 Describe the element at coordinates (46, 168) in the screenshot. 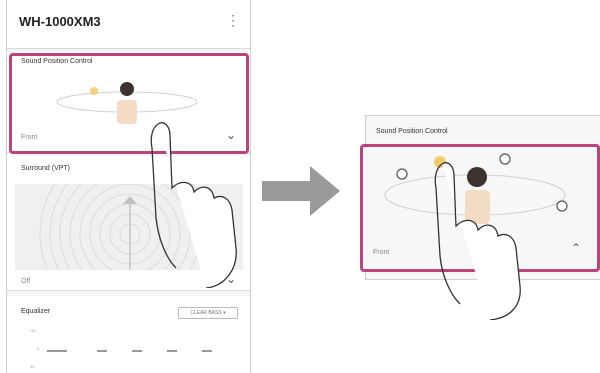

I see `surround-title: Surround (VPT)` at that location.